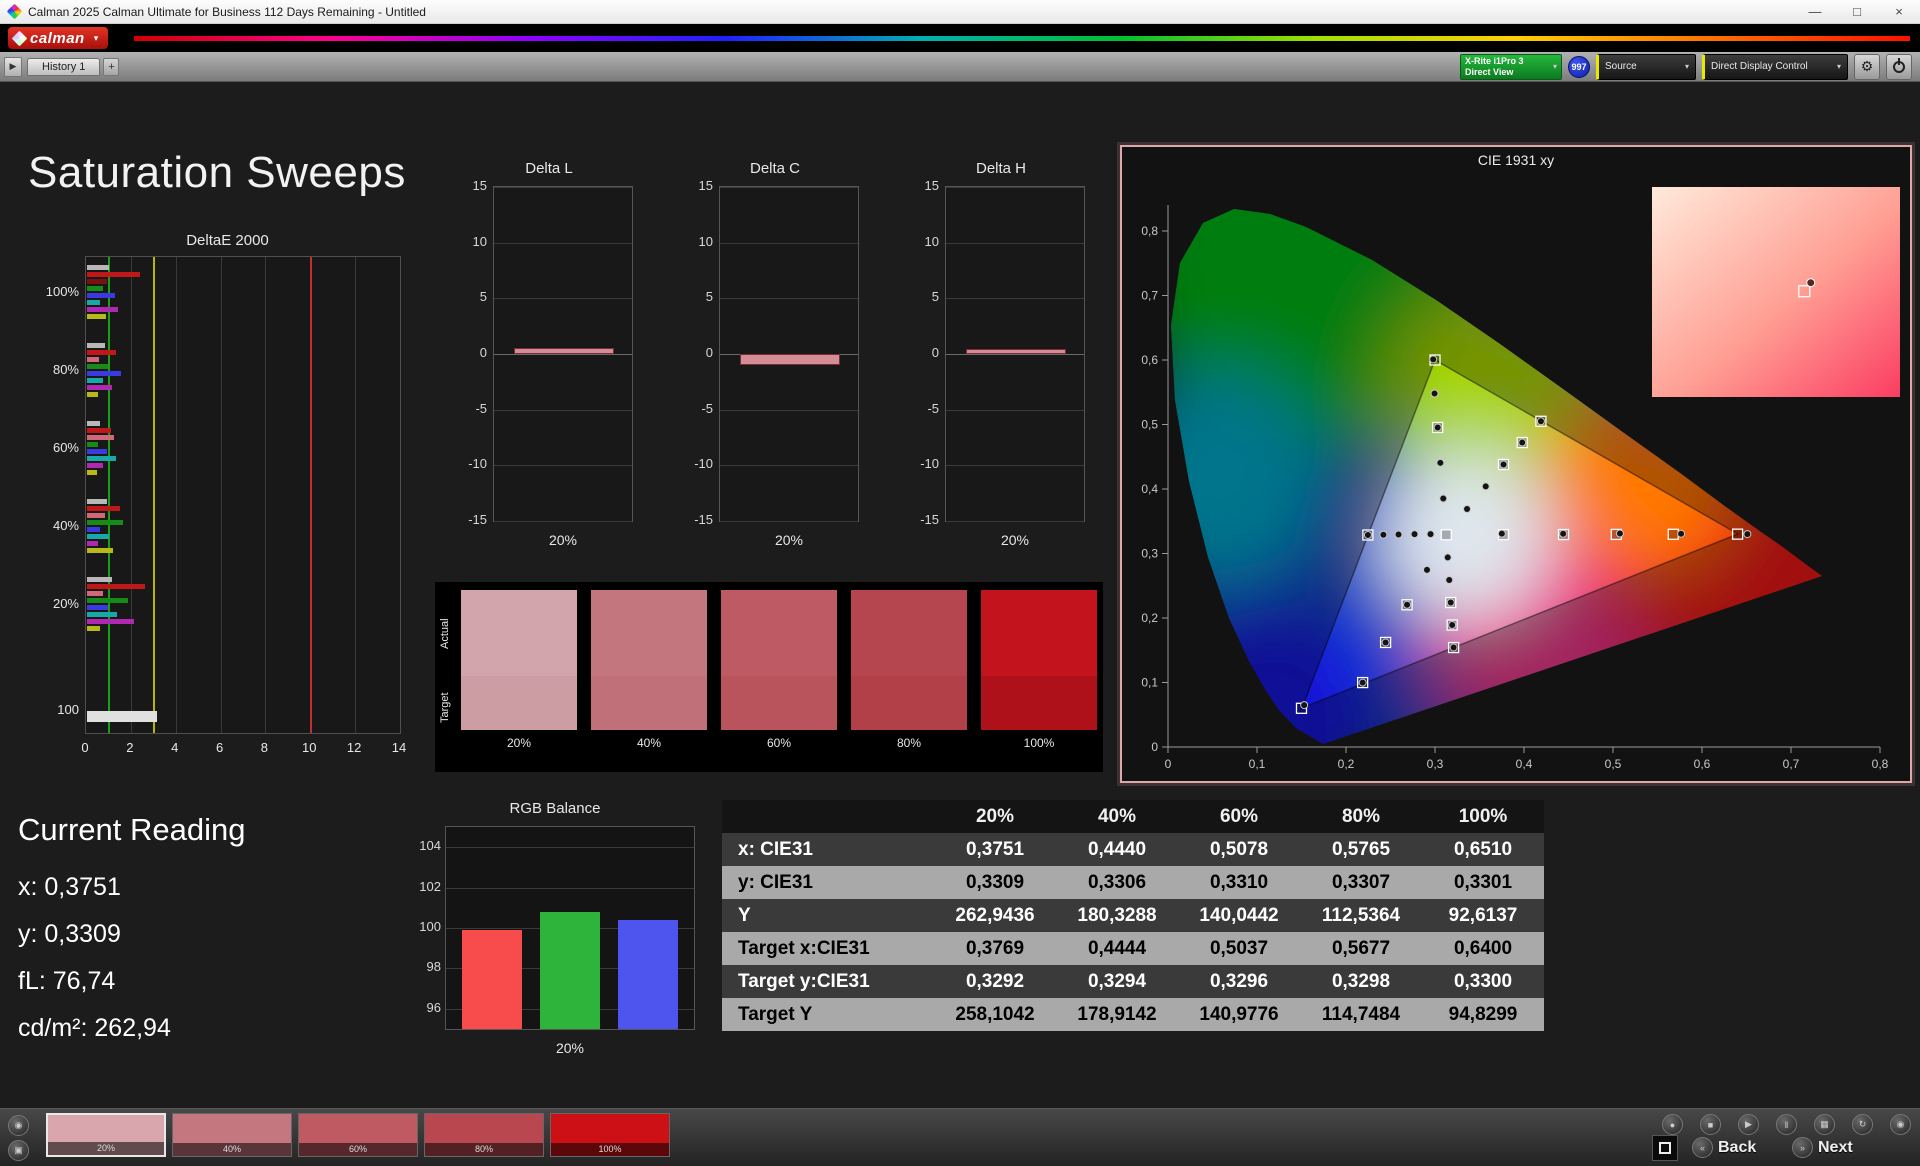  What do you see at coordinates (130, 747) in the screenshot?
I see `x-tick-label: 2` at bounding box center [130, 747].